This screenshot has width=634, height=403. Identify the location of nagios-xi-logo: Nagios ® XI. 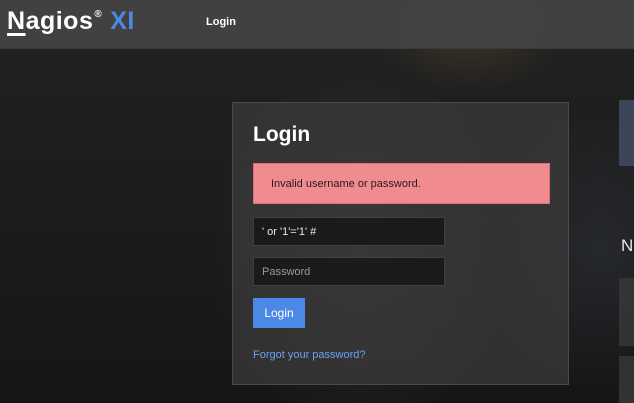
(71, 23).